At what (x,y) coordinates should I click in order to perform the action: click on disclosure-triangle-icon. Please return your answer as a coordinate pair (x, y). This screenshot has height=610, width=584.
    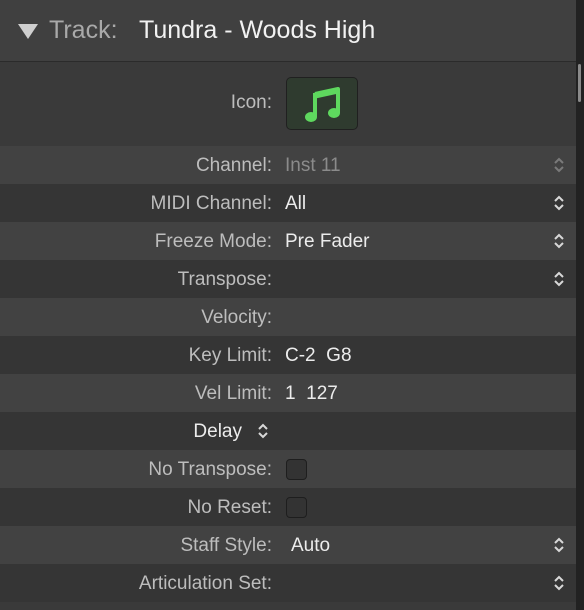
    Looking at the image, I should click on (28, 31).